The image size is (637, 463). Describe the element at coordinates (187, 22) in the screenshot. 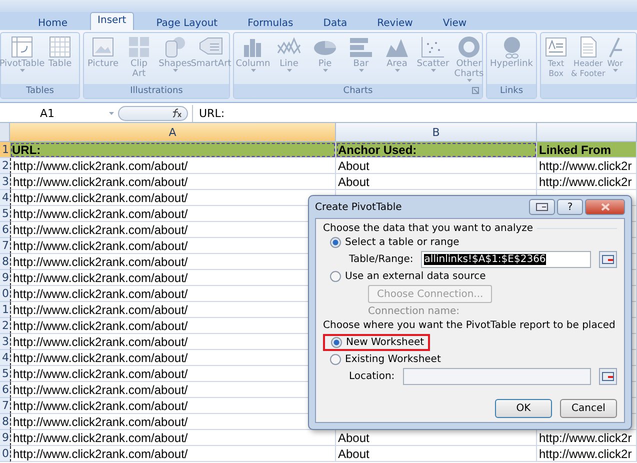

I see `ribbon-tab: Page Layout` at that location.